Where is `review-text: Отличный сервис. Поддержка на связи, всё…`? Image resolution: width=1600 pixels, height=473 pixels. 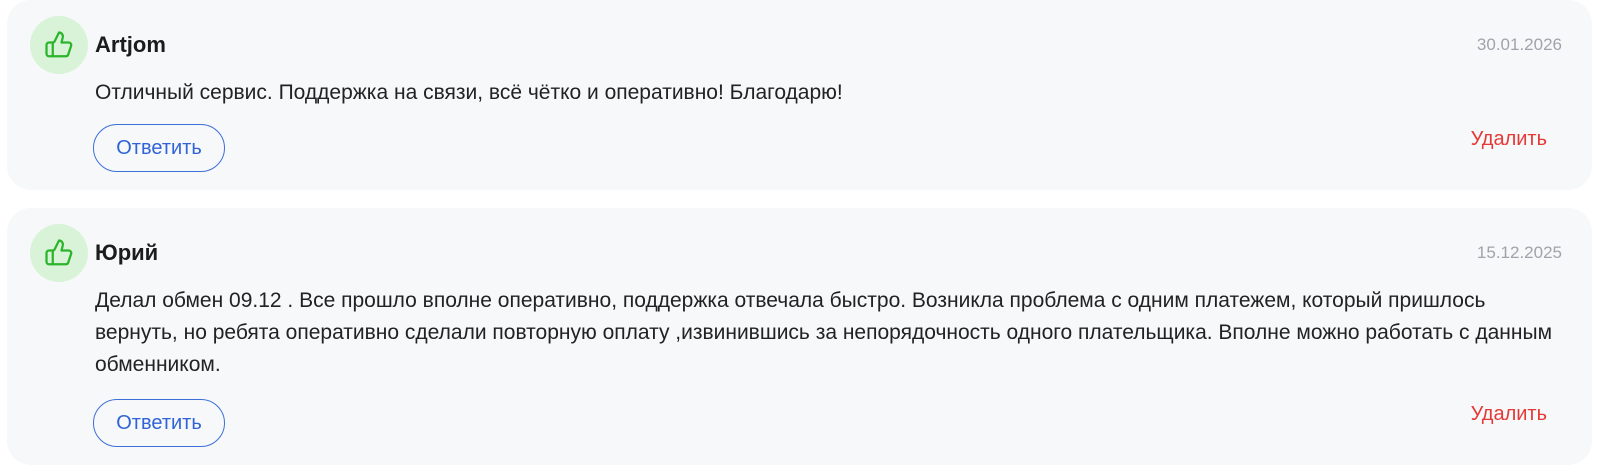
review-text: Отличный сервис. Поддержка на связи, всё… is located at coordinates (469, 92).